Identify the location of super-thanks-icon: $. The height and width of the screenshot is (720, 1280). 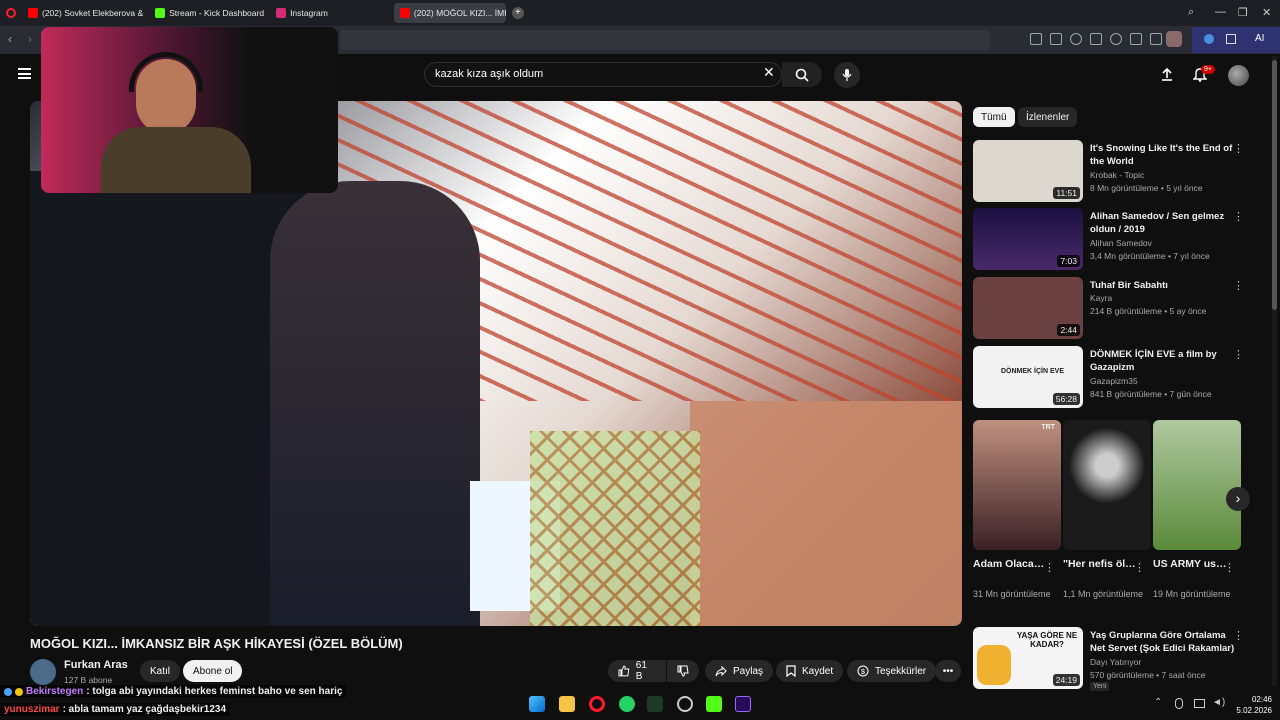
(863, 671).